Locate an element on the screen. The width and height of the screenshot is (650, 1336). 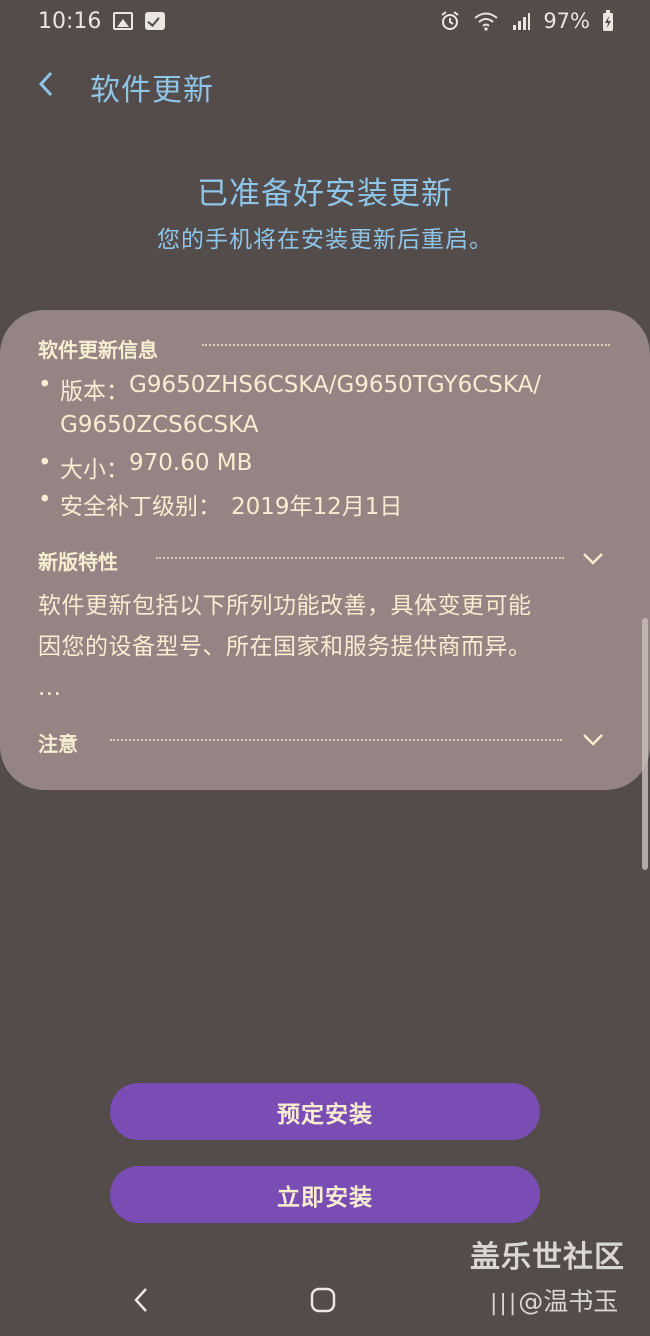
wifi-icon is located at coordinates (486, 21).